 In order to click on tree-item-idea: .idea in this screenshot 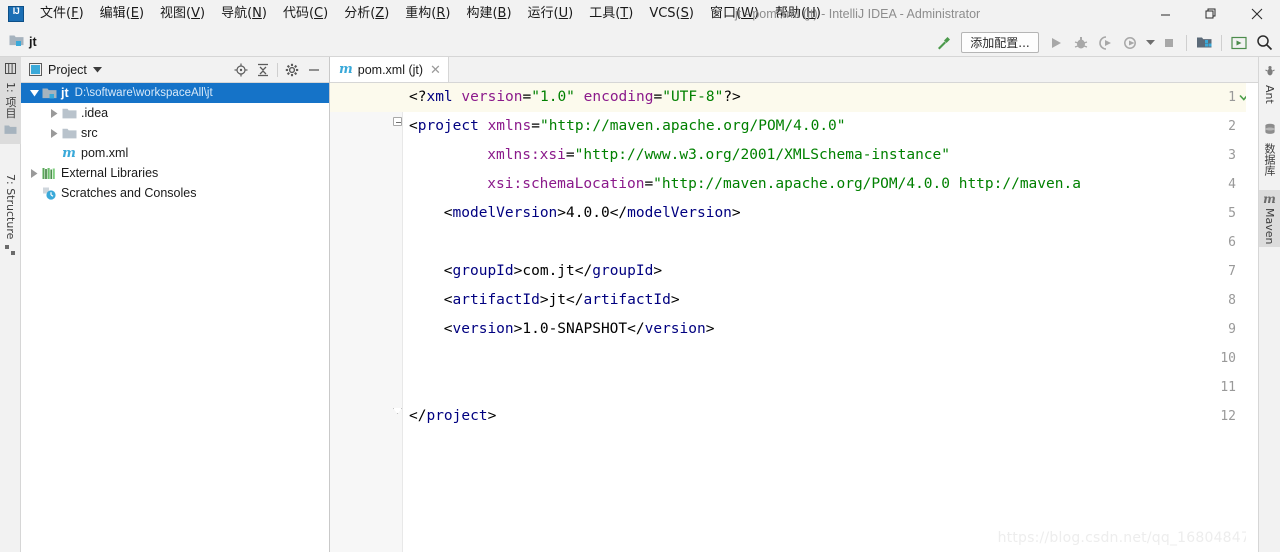, I will do `click(175, 113)`.